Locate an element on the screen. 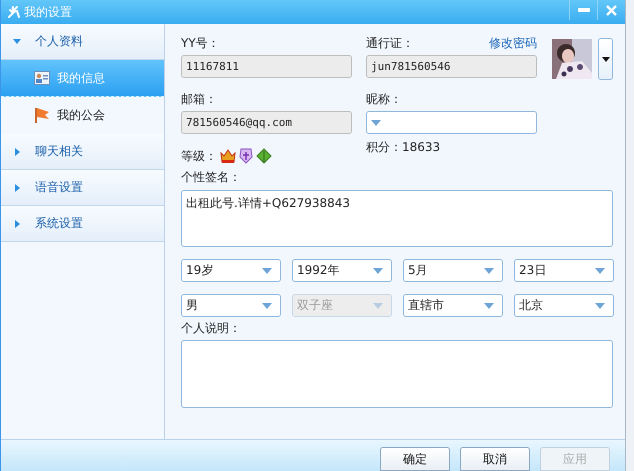 This screenshot has width=634, height=471. sidebar-group: 个人资料 is located at coordinates (82, 42).